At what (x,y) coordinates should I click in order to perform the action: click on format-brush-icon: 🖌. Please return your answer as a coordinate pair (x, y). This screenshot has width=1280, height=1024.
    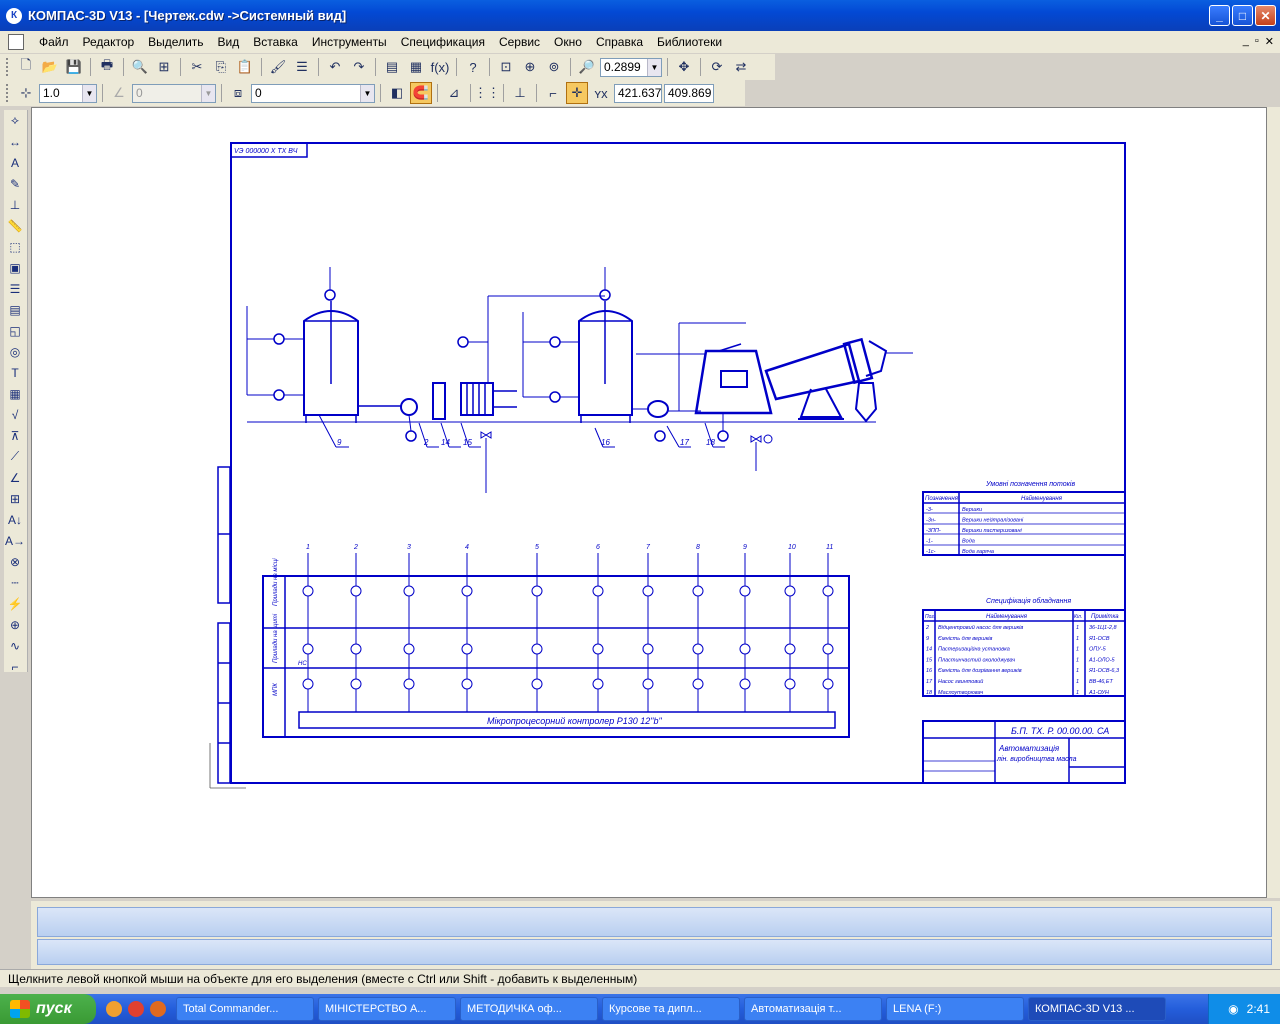
    Looking at the image, I should click on (278, 67).